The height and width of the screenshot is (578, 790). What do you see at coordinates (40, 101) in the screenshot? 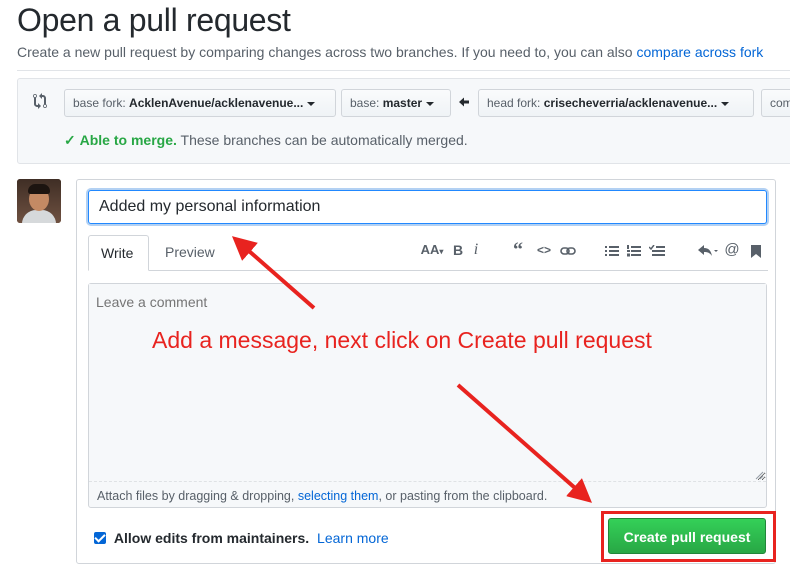
I see `git-compare-icon` at bounding box center [40, 101].